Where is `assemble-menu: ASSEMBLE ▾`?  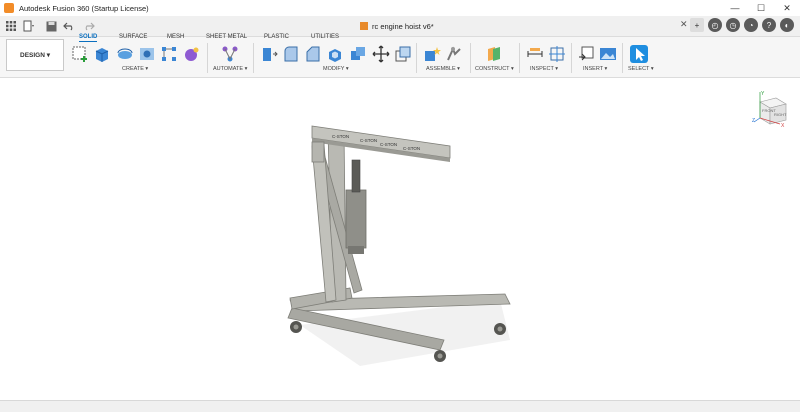 assemble-menu: ASSEMBLE ▾ is located at coordinates (443, 69).